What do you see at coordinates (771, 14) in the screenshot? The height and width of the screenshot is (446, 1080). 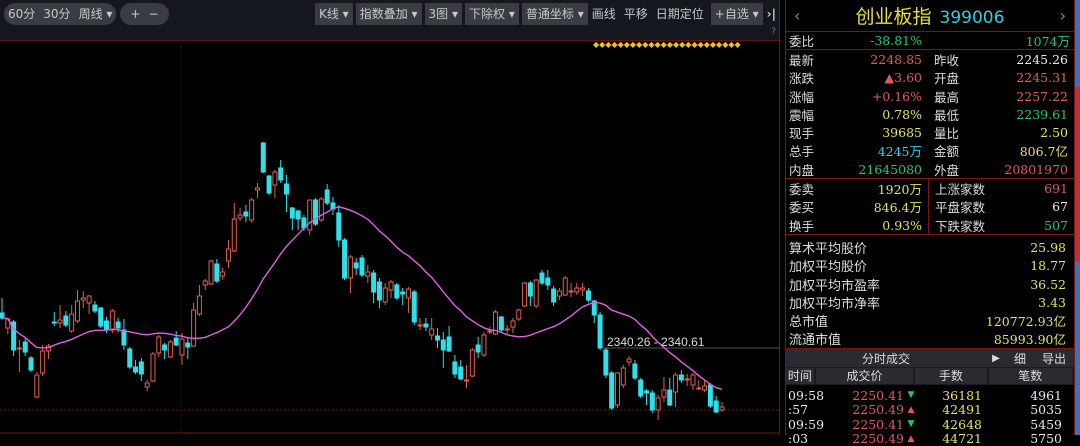 I see `collapse-panel-button: ›|` at bounding box center [771, 14].